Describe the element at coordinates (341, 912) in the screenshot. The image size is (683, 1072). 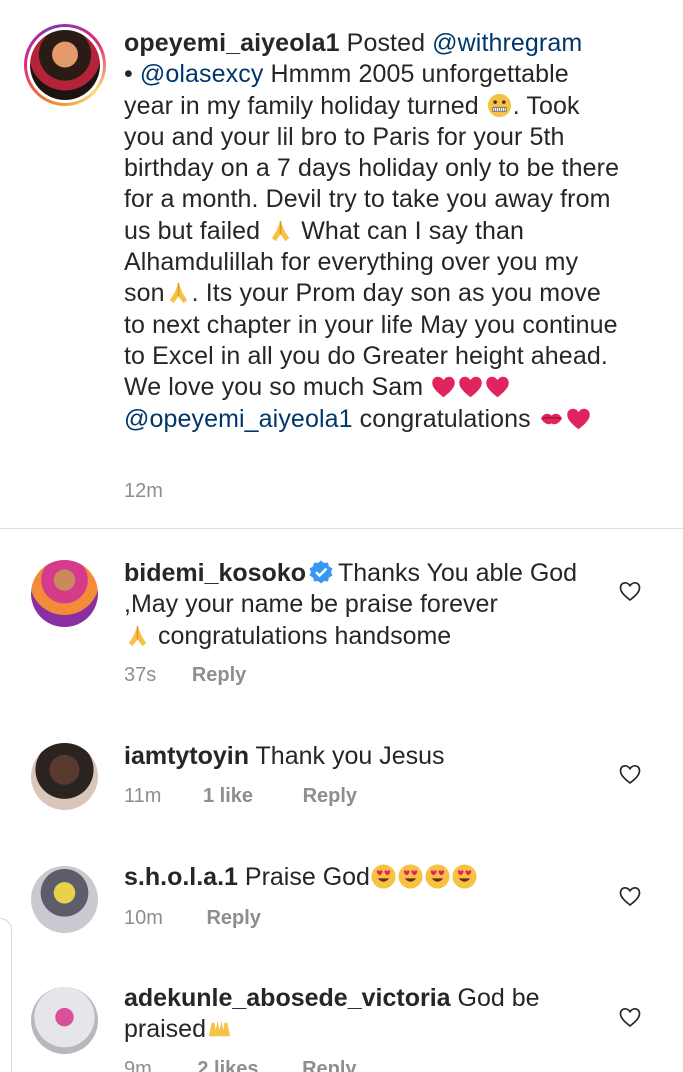
I see `comment-item: s.h.o.l.a.1 Praise God 10m Reply` at that location.